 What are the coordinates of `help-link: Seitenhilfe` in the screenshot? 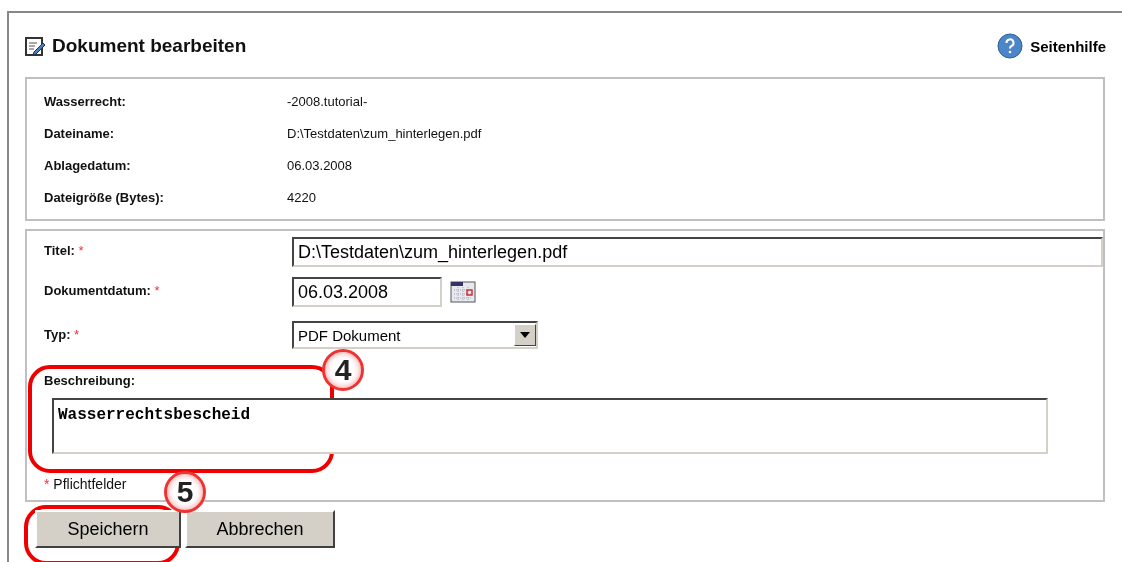 It's located at (1051, 46).